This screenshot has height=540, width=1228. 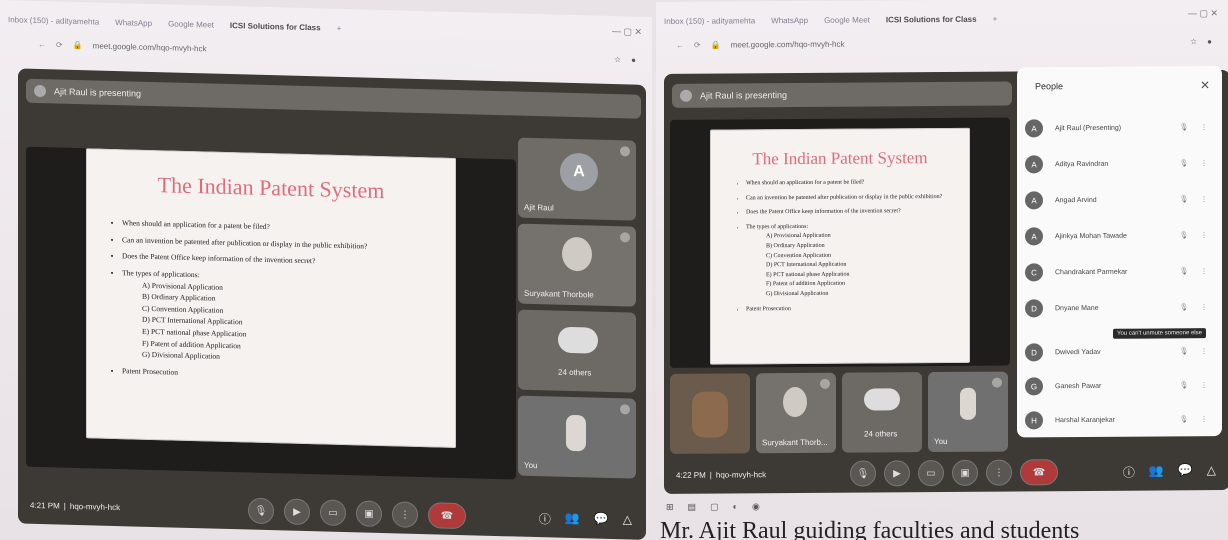 What do you see at coordinates (795, 402) in the screenshot?
I see `avatar` at bounding box center [795, 402].